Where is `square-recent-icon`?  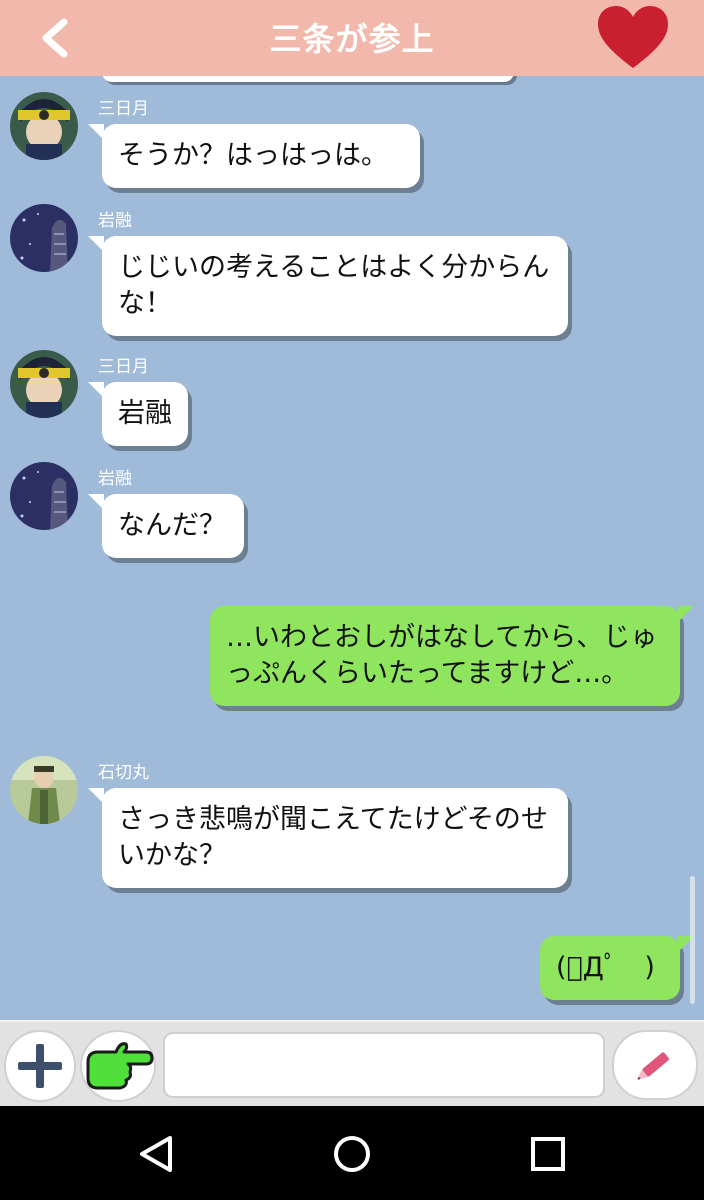 square-recent-icon is located at coordinates (548, 1154).